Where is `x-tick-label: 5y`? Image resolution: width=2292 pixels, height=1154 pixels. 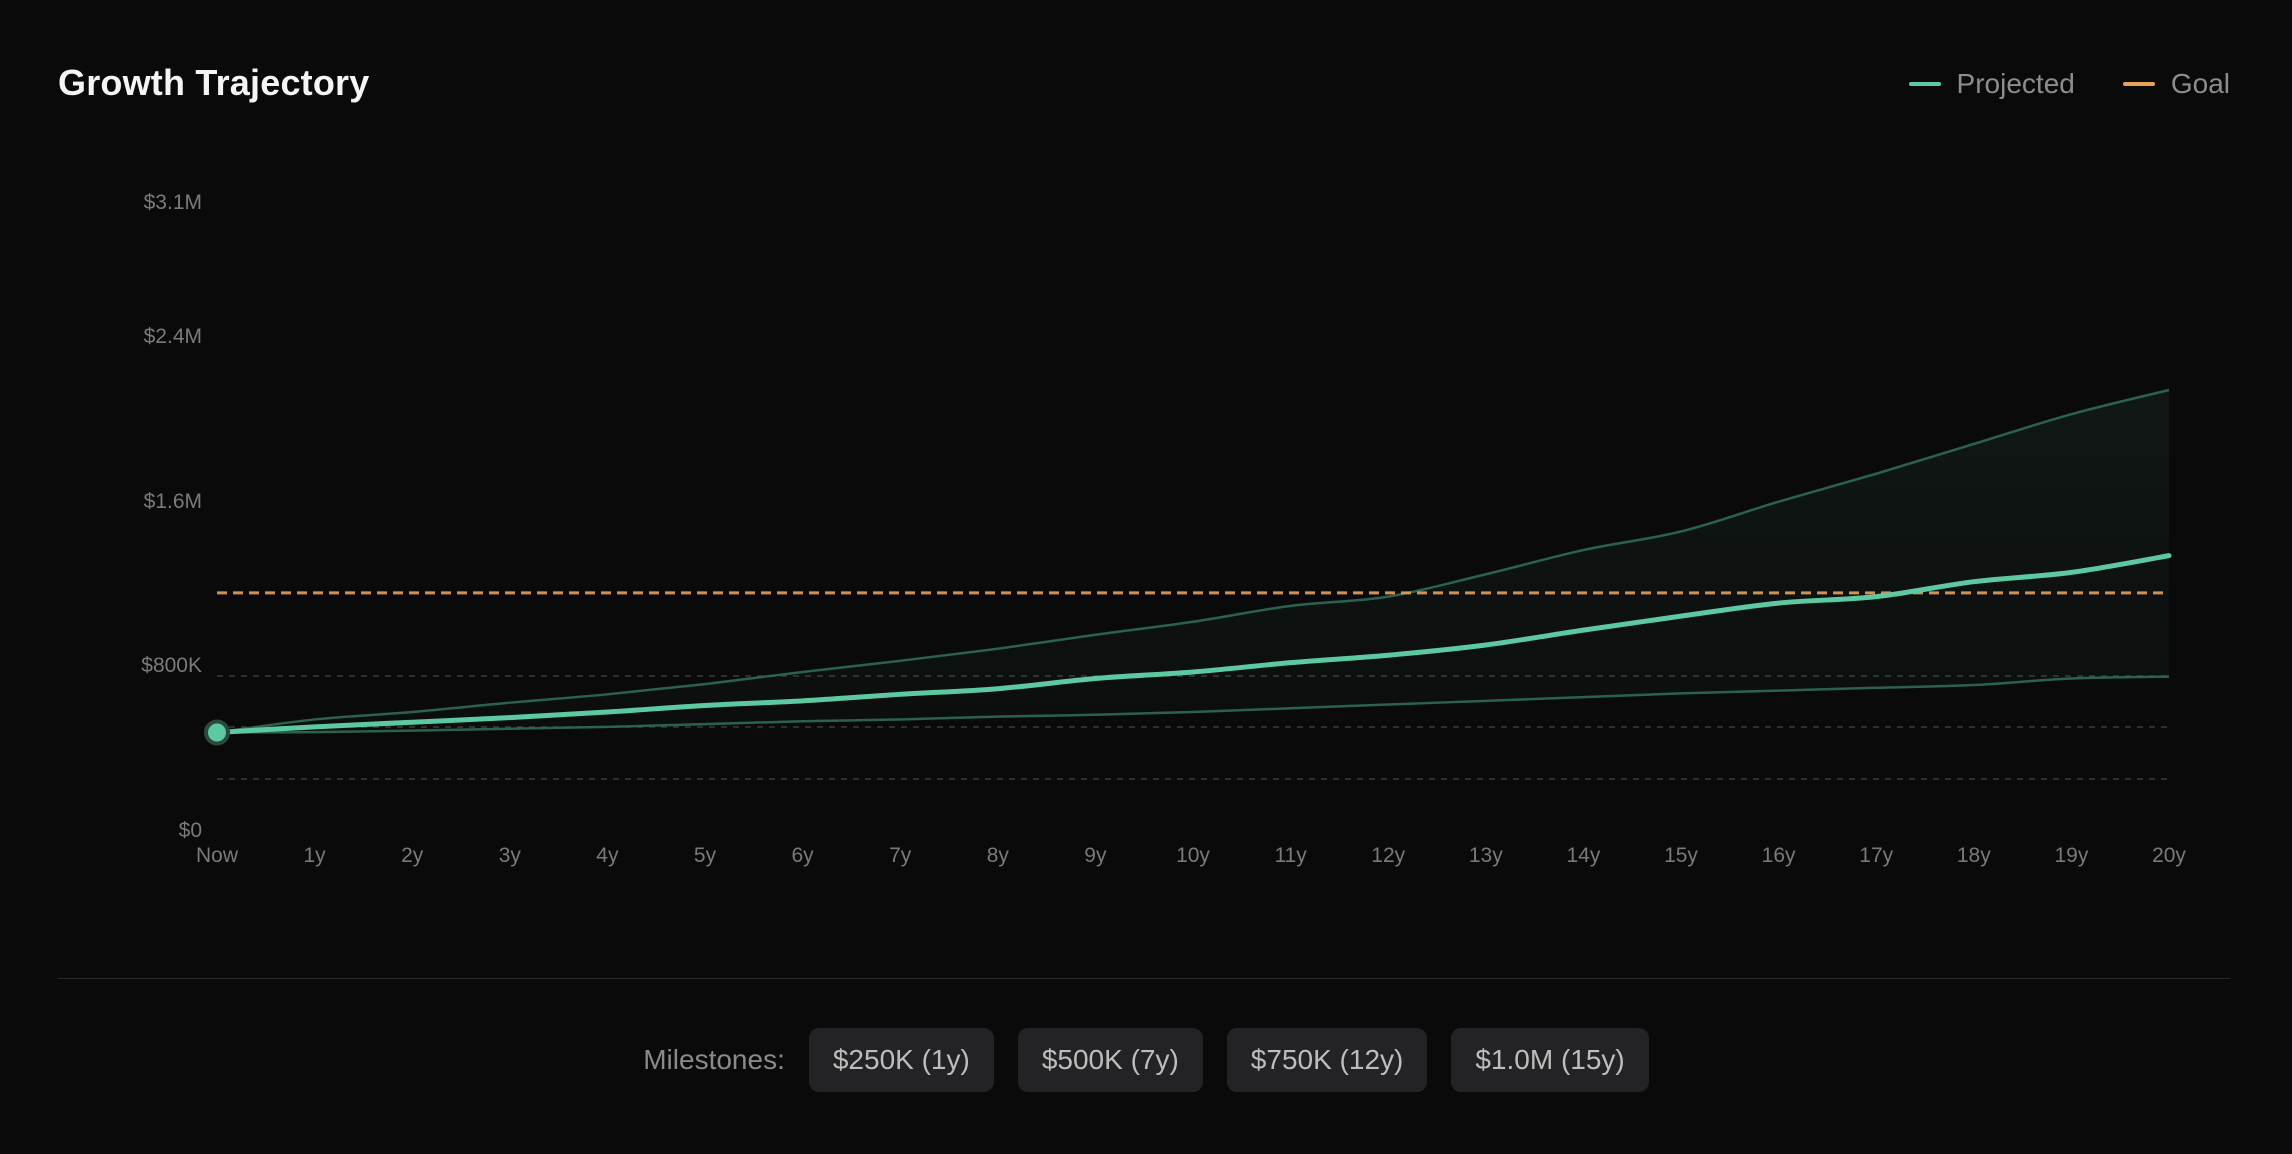 x-tick-label: 5y is located at coordinates (705, 855).